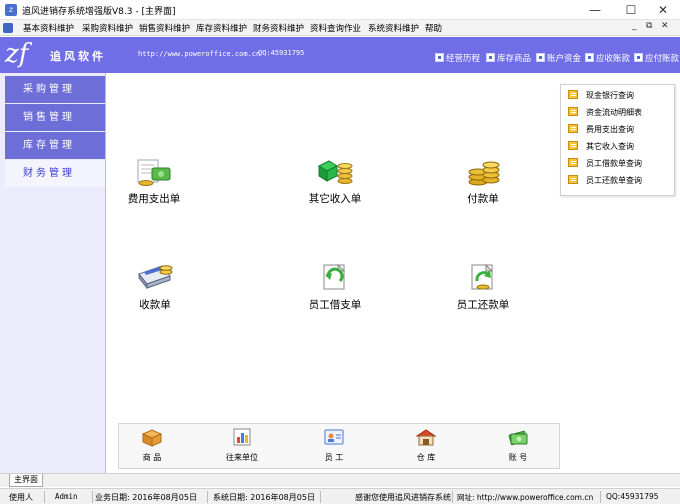 This screenshot has height=504, width=680. What do you see at coordinates (335, 172) in the screenshot?
I see `other-income-icon` at bounding box center [335, 172].